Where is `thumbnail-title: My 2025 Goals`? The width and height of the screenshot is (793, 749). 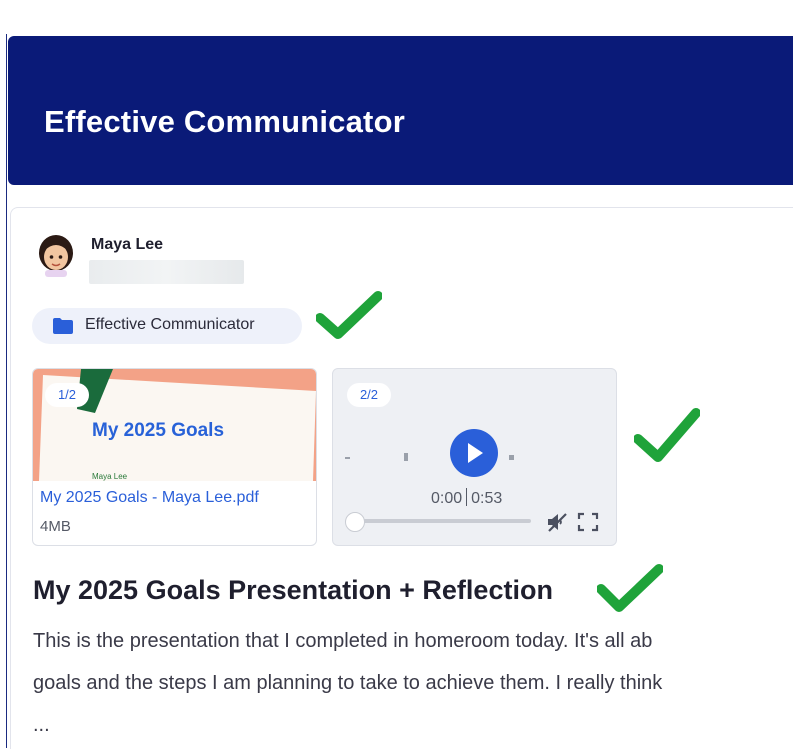 thumbnail-title: My 2025 Goals is located at coordinates (158, 430).